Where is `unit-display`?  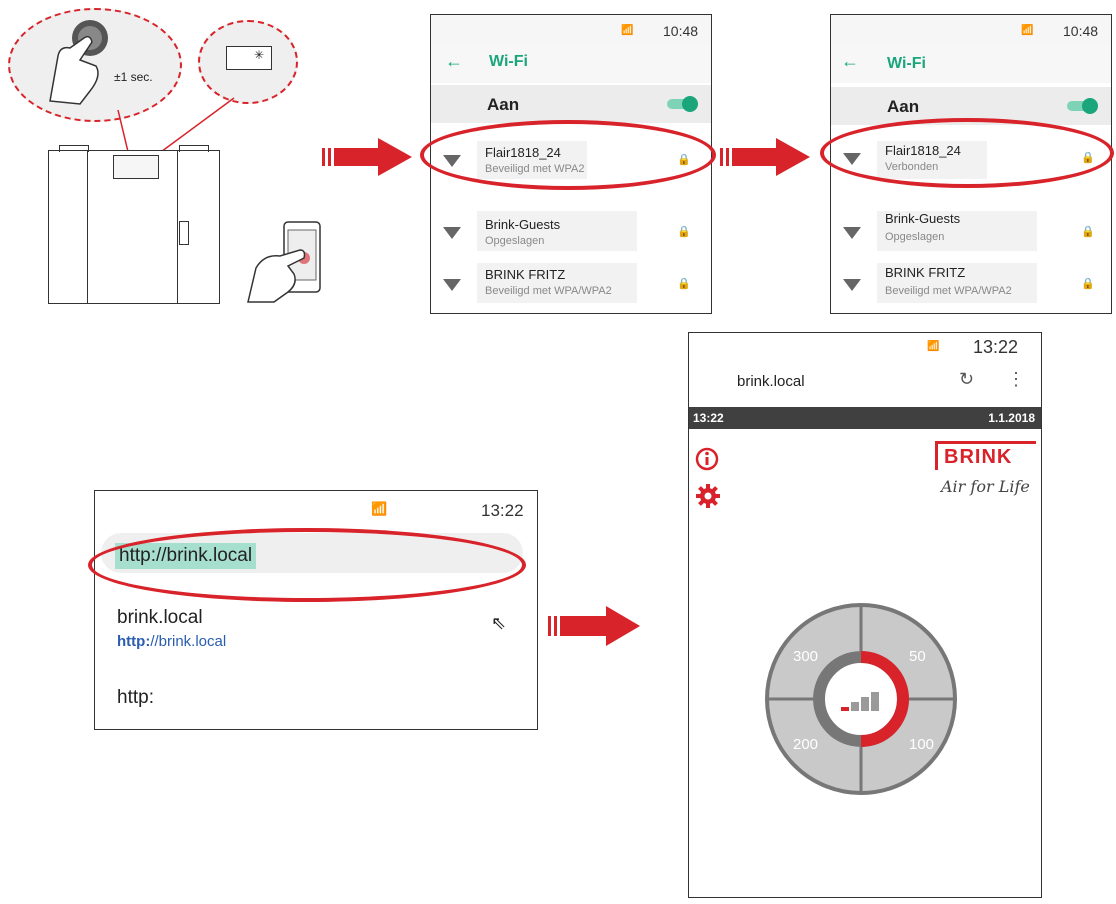 unit-display is located at coordinates (136, 167).